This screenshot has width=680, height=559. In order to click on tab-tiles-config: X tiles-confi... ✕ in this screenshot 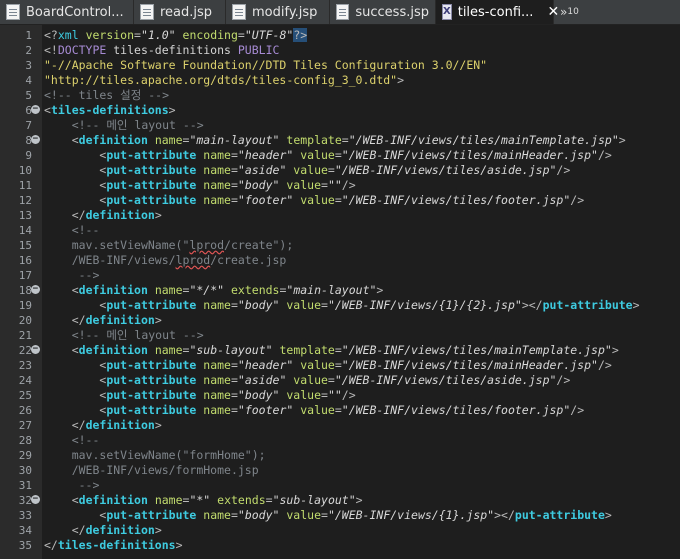, I will do `click(497, 12)`.